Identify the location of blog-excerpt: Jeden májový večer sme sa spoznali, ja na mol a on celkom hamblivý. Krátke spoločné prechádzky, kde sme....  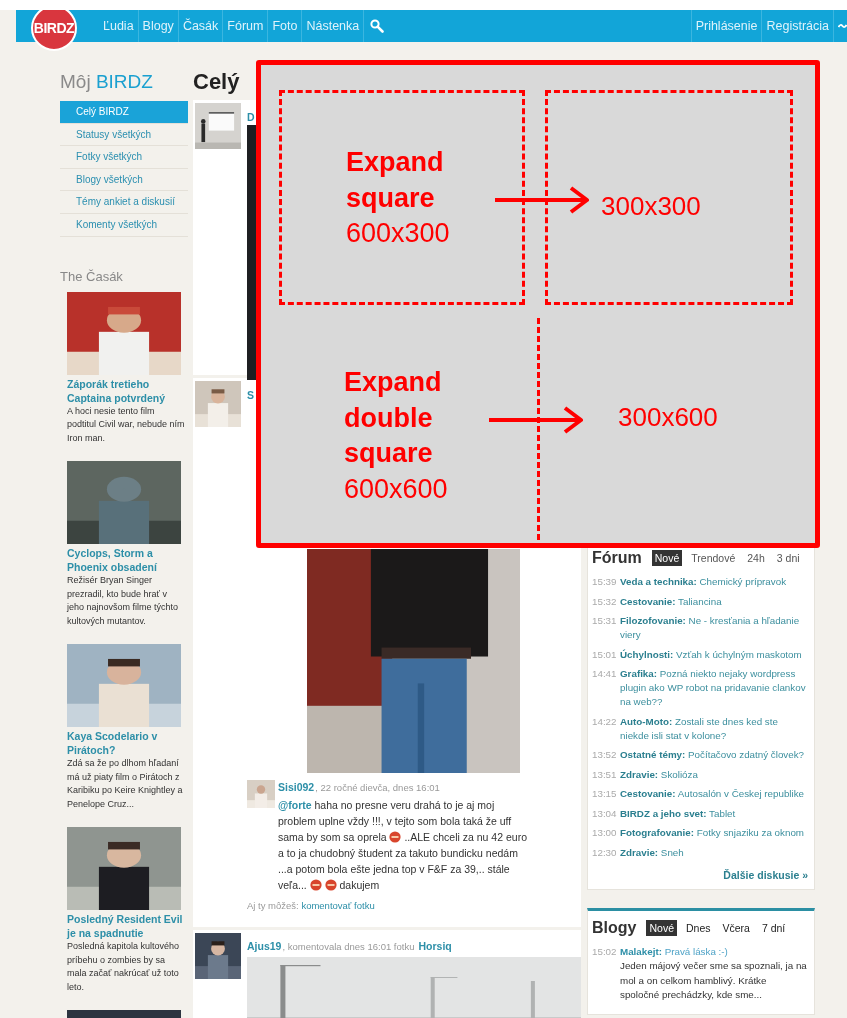
(714, 980).